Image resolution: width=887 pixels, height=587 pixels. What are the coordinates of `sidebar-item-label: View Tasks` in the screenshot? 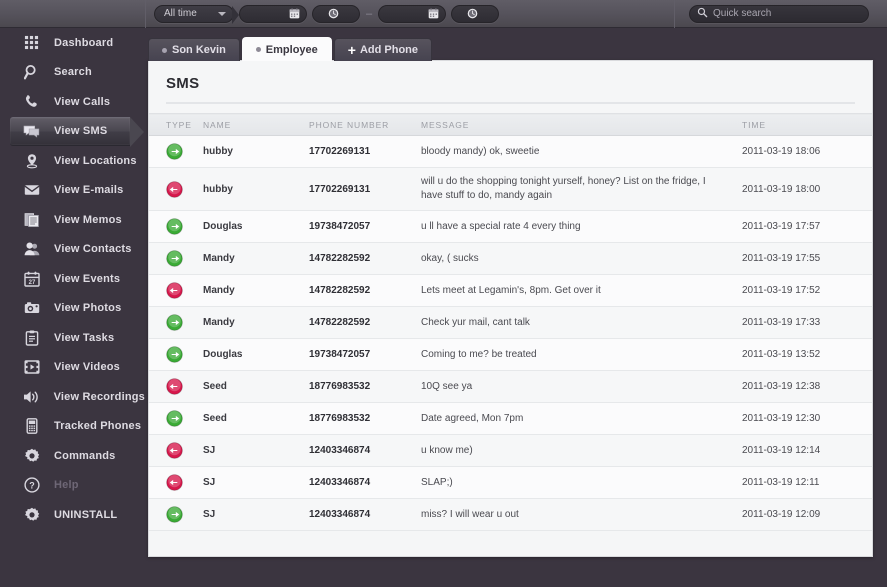 It's located at (84, 337).